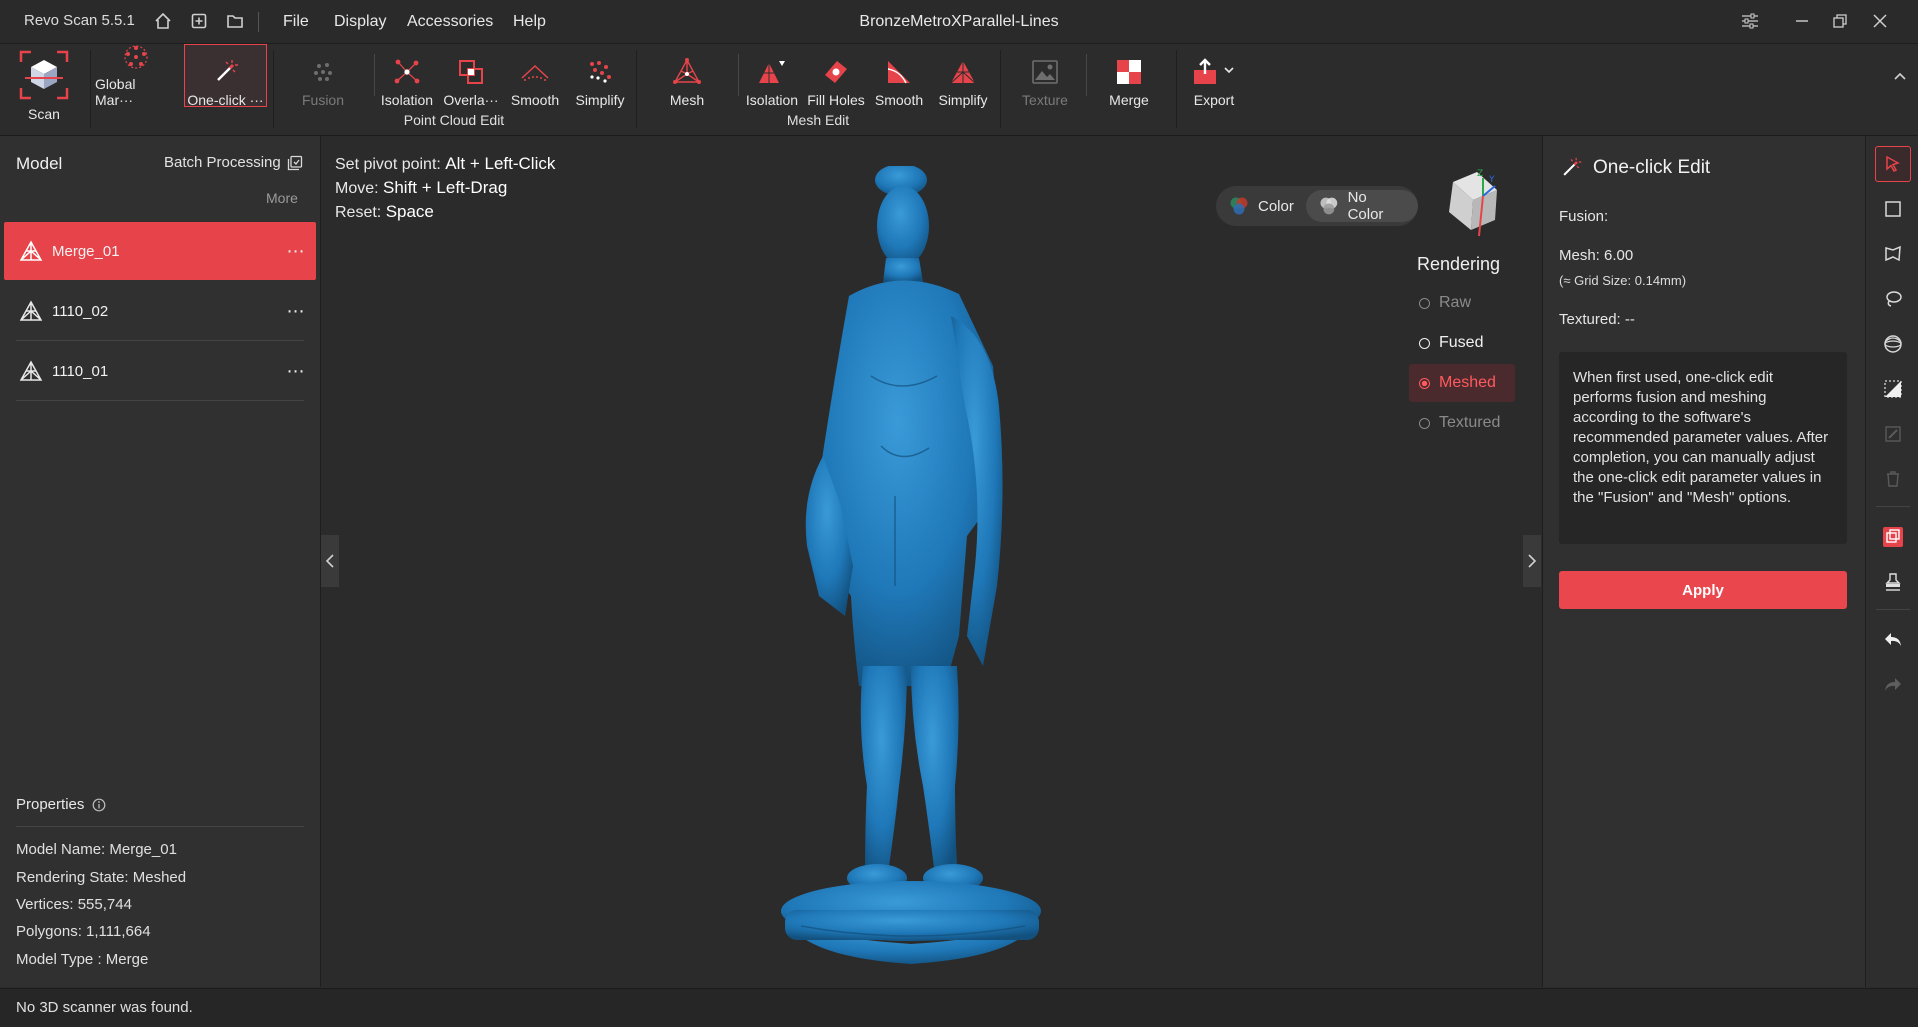 Image resolution: width=1918 pixels, height=1027 pixels. What do you see at coordinates (160, 251) in the screenshot?
I see `model-row-merge-01: Merge_01 ⋯` at bounding box center [160, 251].